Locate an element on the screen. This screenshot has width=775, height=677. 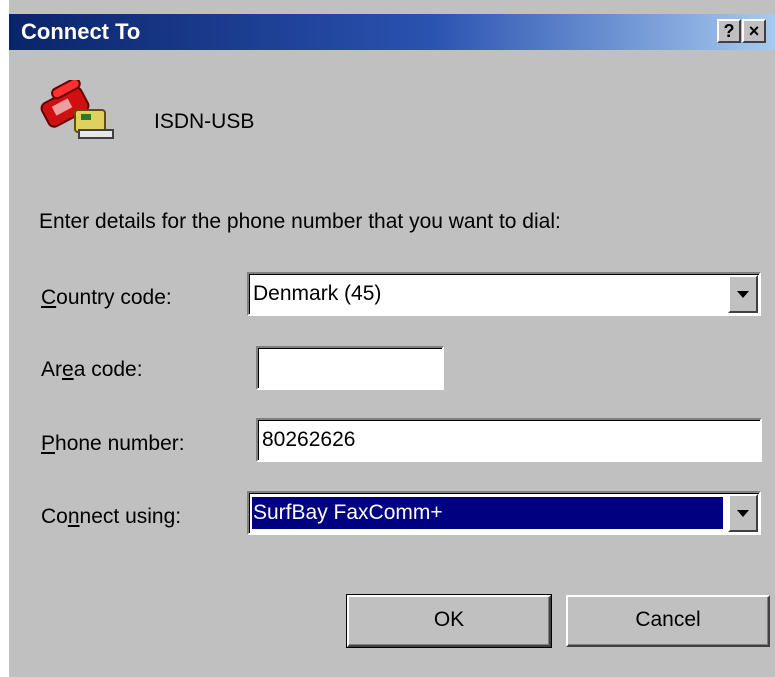
close-icon: × is located at coordinates (754, 31).